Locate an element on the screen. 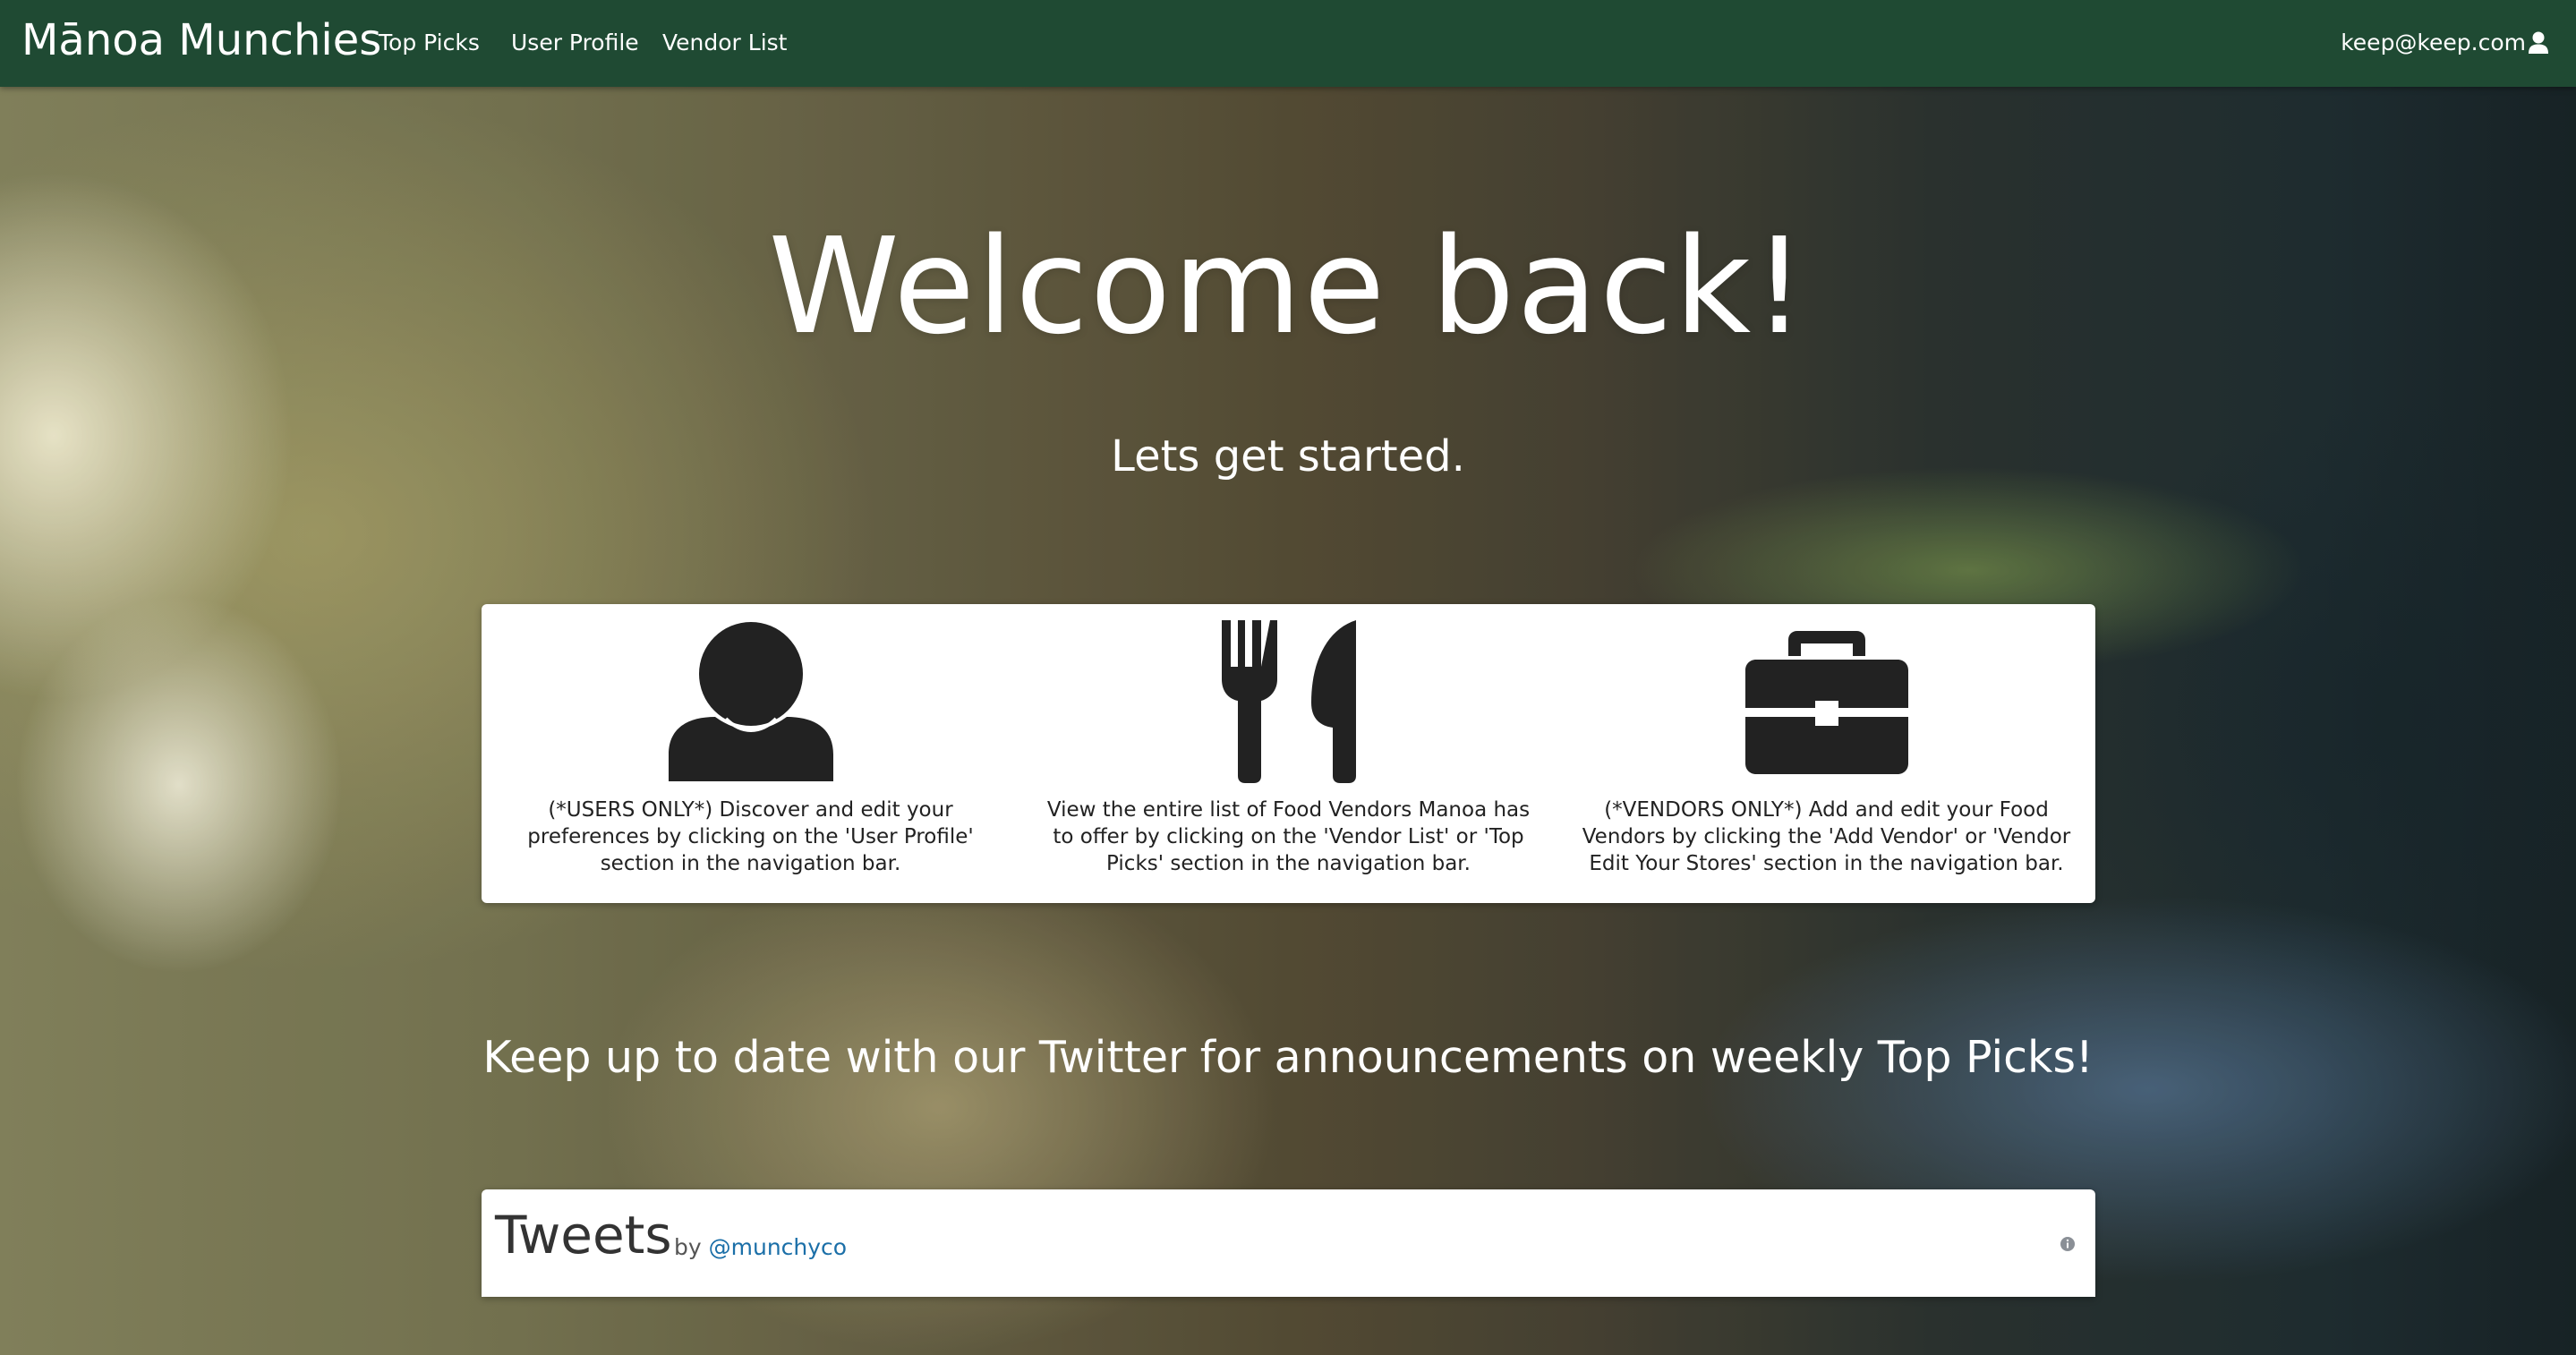 The image size is (2576, 1355). welcome-heading: Welcome back! is located at coordinates (1288, 286).